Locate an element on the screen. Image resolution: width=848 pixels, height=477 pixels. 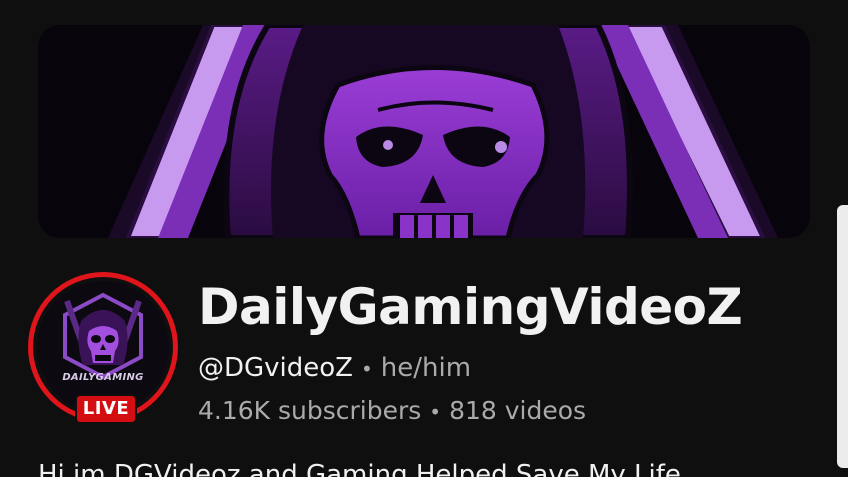
live-badge: LIVE is located at coordinates (106, 409).